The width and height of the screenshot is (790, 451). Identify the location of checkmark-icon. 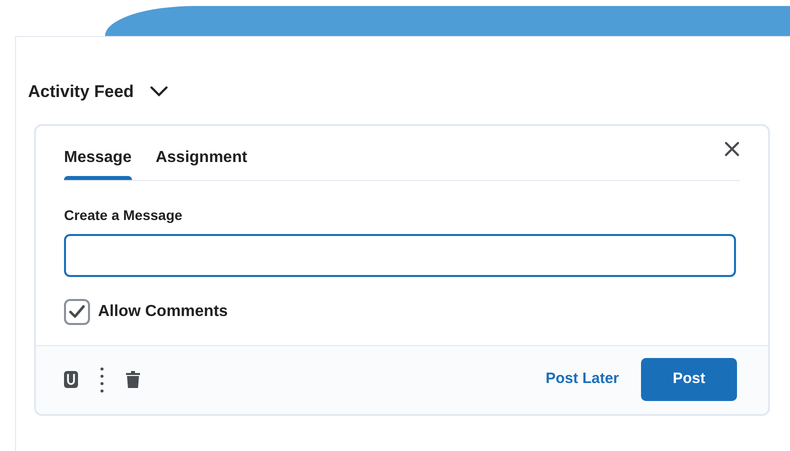
(77, 311).